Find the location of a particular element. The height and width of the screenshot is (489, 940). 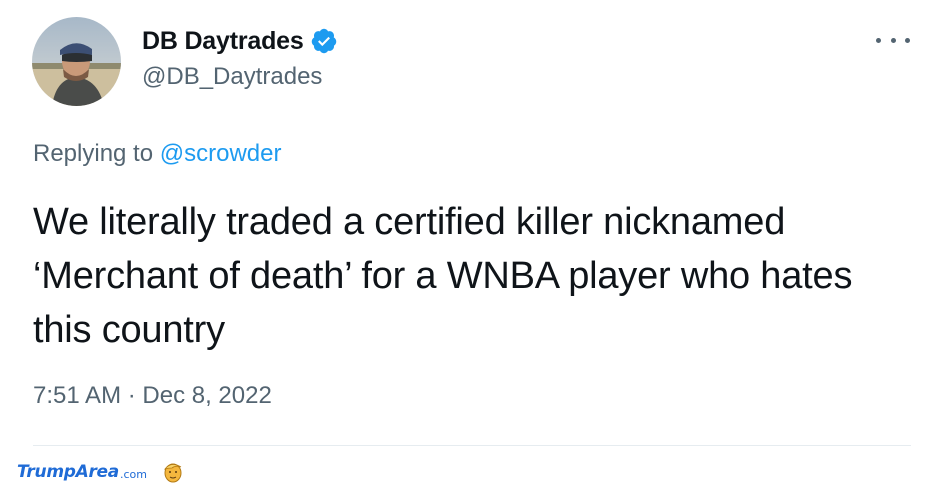

divider is located at coordinates (472, 445).